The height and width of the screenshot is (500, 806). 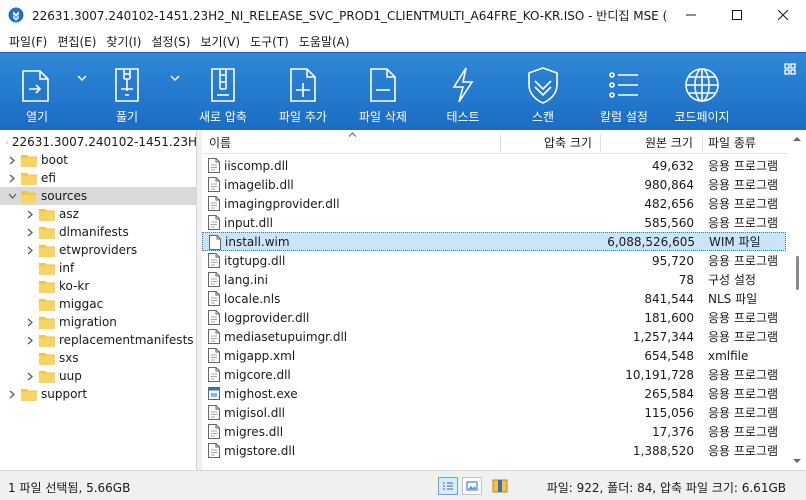 I want to click on tree-item-label: etwproviders, so click(x=98, y=250).